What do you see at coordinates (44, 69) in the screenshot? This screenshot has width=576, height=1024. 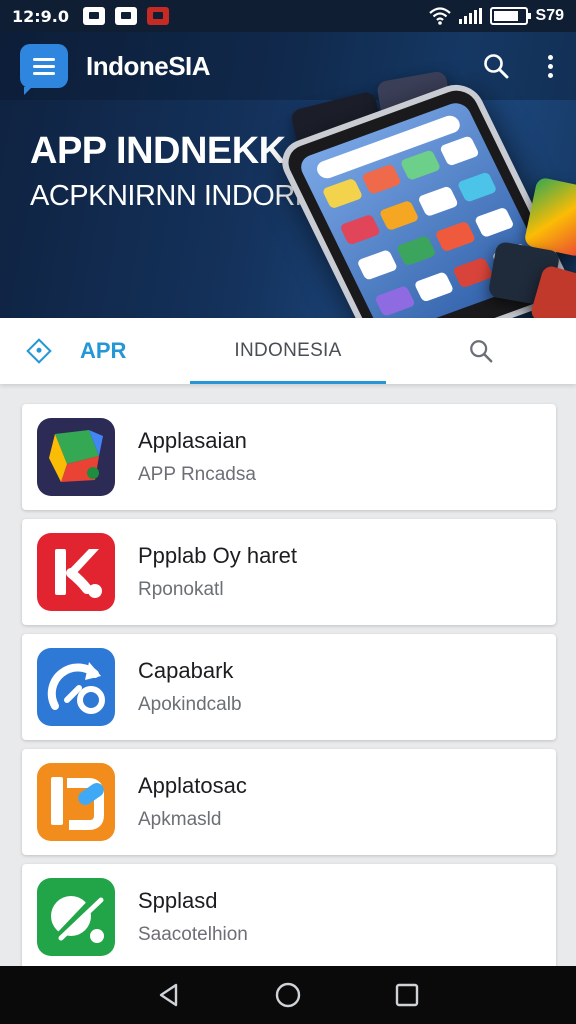 I see `menu-chat-icon` at bounding box center [44, 69].